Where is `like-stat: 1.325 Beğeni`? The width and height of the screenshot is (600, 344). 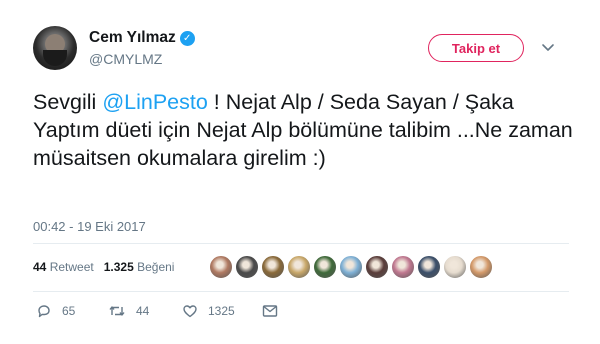 like-stat: 1.325 Beğeni is located at coordinates (139, 267).